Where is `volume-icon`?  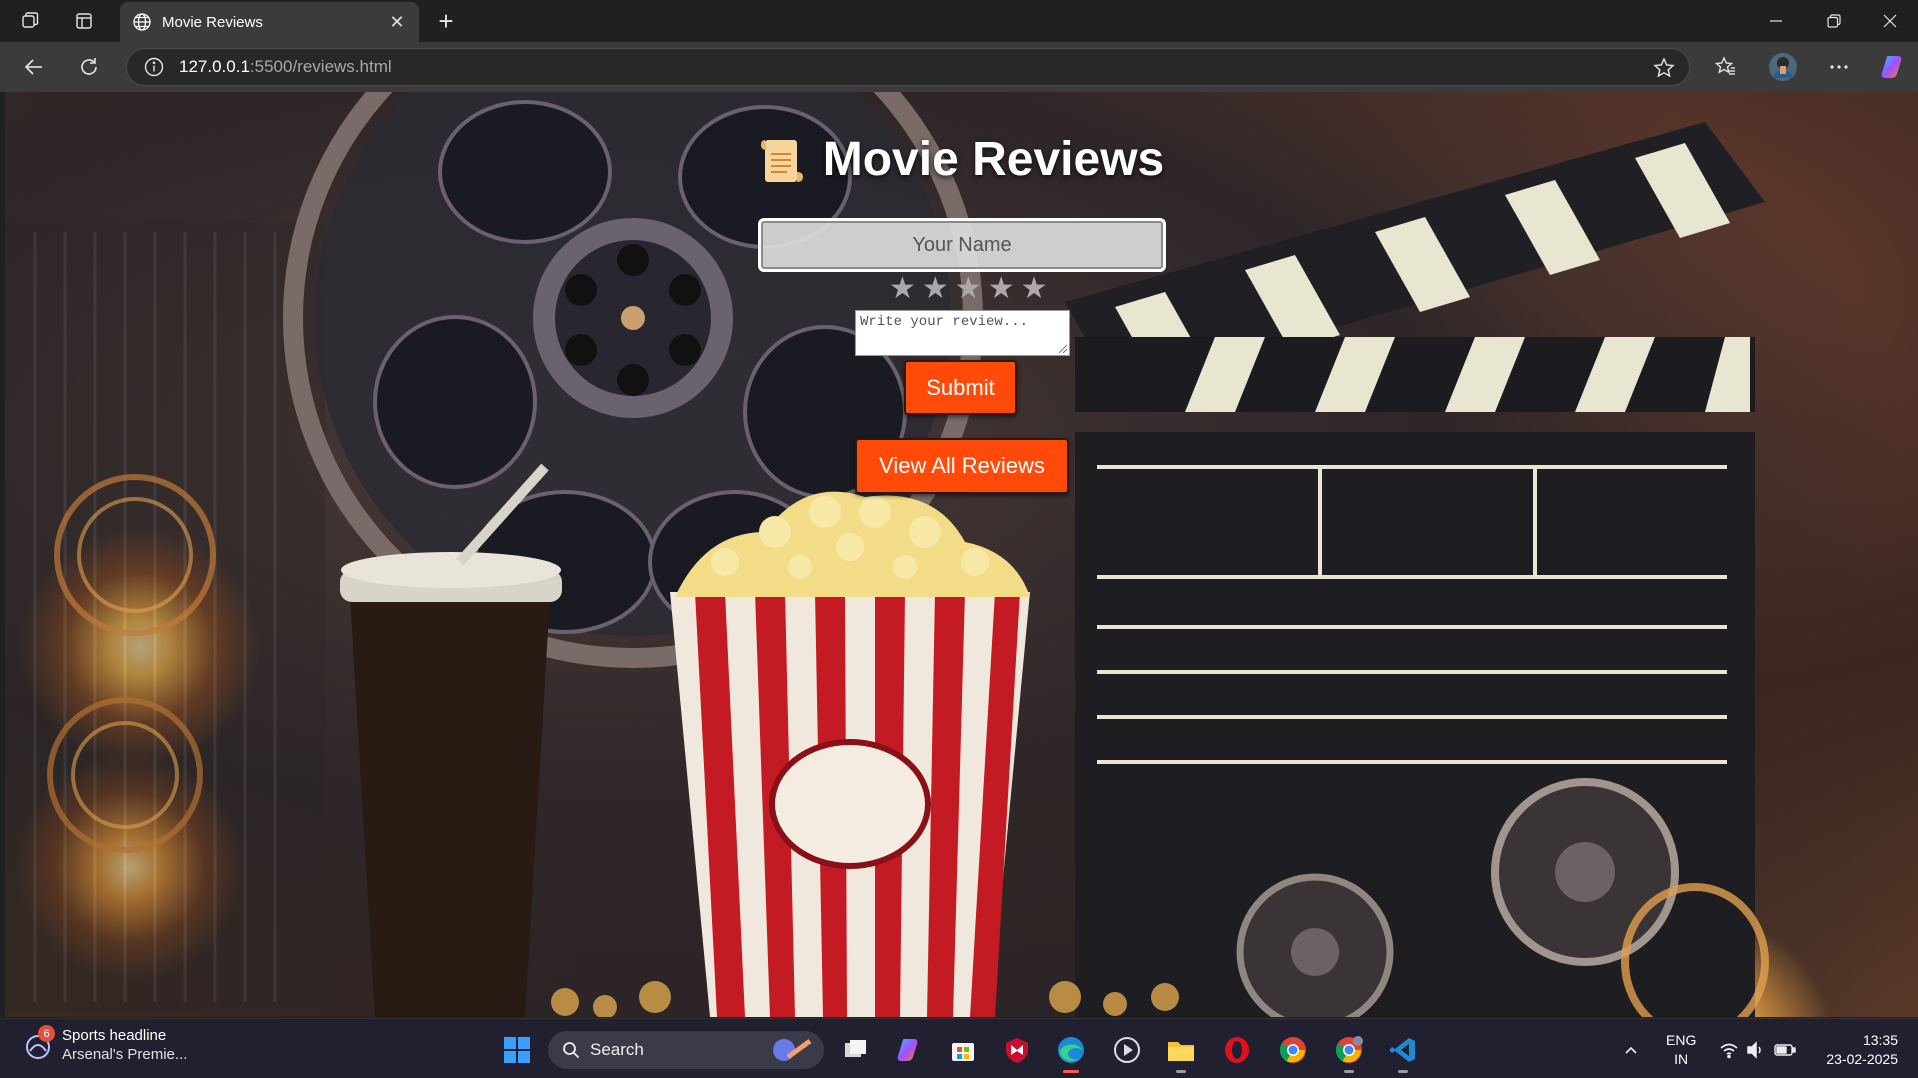
volume-icon is located at coordinates (1755, 1050).